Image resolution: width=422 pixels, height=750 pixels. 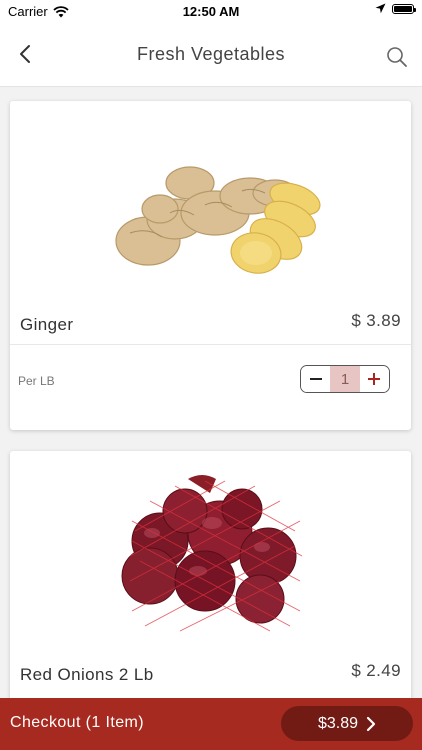 What do you see at coordinates (397, 57) in the screenshot?
I see `search-icon` at bounding box center [397, 57].